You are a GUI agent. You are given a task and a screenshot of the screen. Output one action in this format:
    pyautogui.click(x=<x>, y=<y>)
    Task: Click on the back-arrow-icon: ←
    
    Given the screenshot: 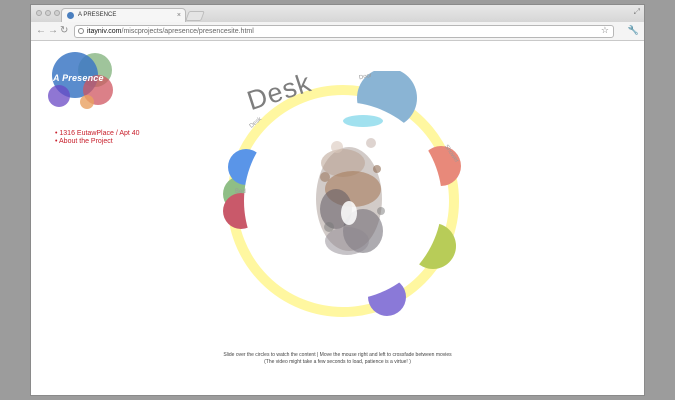 What is the action you would take?
    pyautogui.click(x=41, y=31)
    